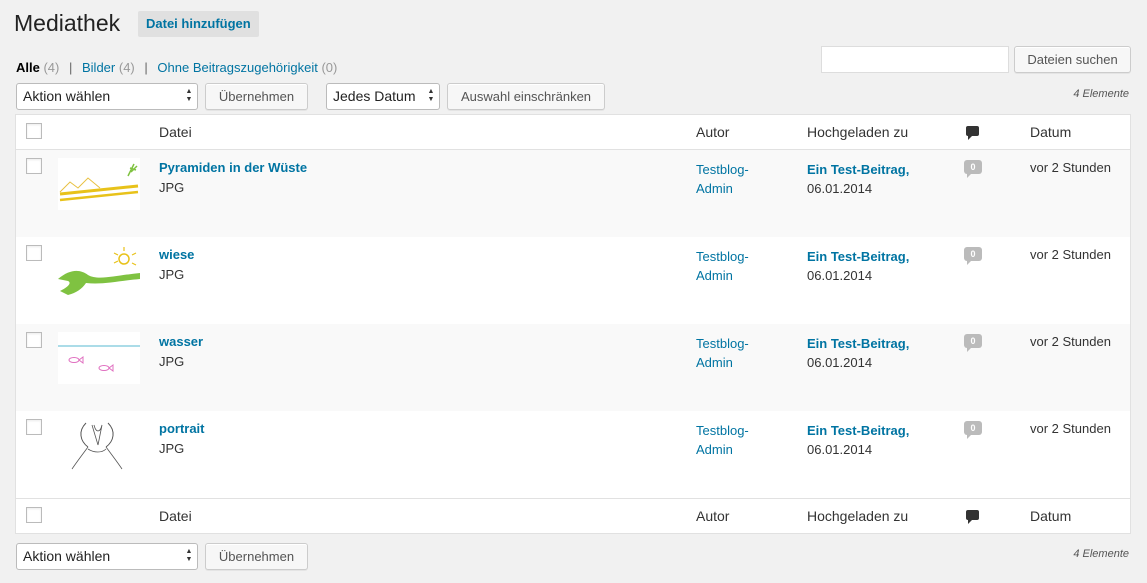  Describe the element at coordinates (198, 24) in the screenshot. I see `add-new-file-button: Datei hinzufügen` at that location.